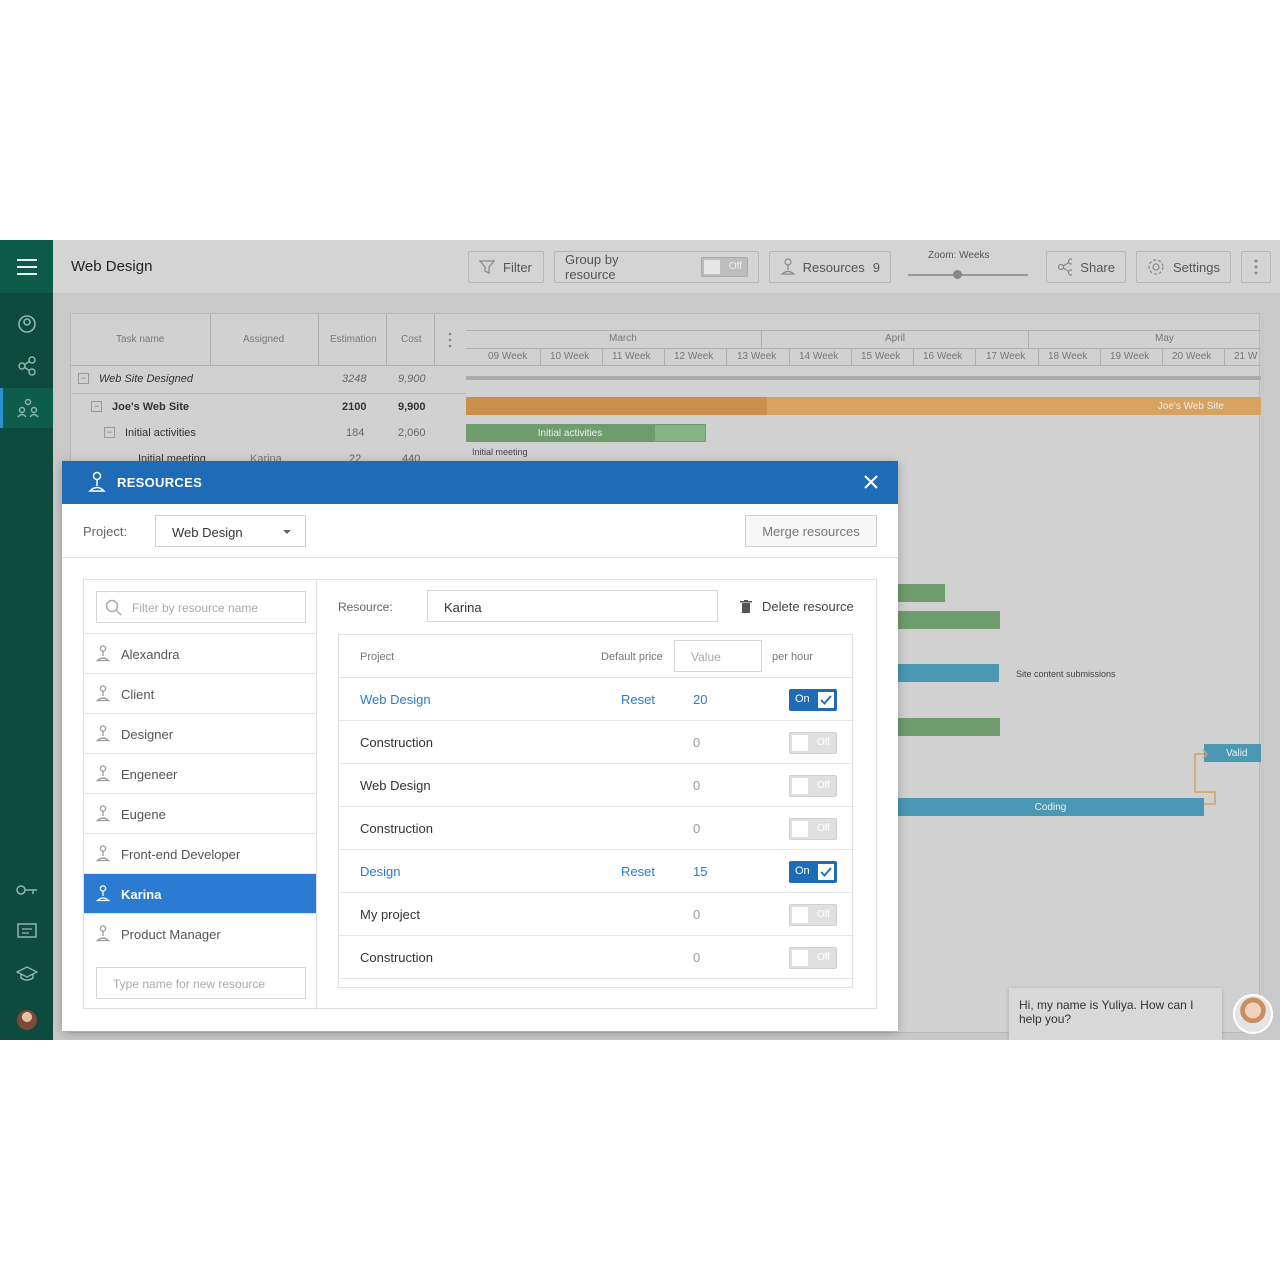 Image resolution: width=1280 pixels, height=1280 pixels. I want to click on resource-item: Alexandra, so click(200, 653).